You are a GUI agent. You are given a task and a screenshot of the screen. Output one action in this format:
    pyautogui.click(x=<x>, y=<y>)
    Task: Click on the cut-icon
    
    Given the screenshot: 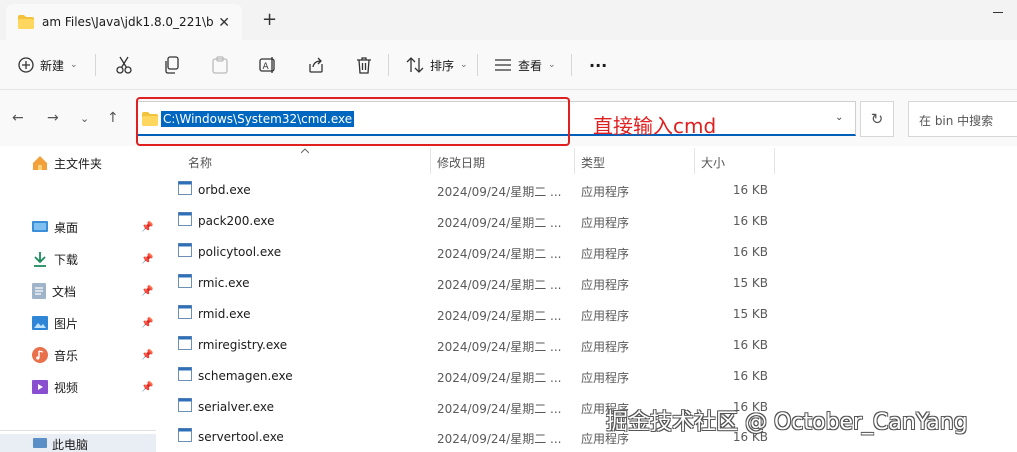 What is the action you would take?
    pyautogui.click(x=124, y=65)
    